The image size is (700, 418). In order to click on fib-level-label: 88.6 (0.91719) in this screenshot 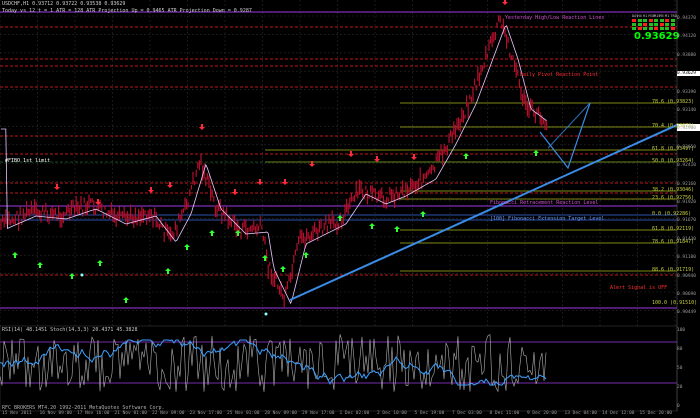, I will do `click(673, 270)`.